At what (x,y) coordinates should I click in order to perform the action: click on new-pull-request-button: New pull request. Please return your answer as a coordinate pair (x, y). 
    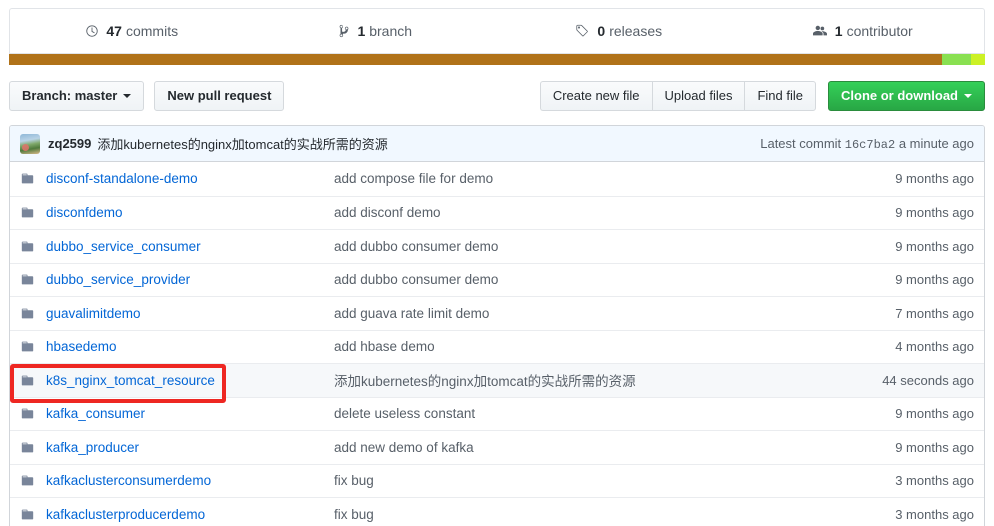
    Looking at the image, I should click on (219, 96).